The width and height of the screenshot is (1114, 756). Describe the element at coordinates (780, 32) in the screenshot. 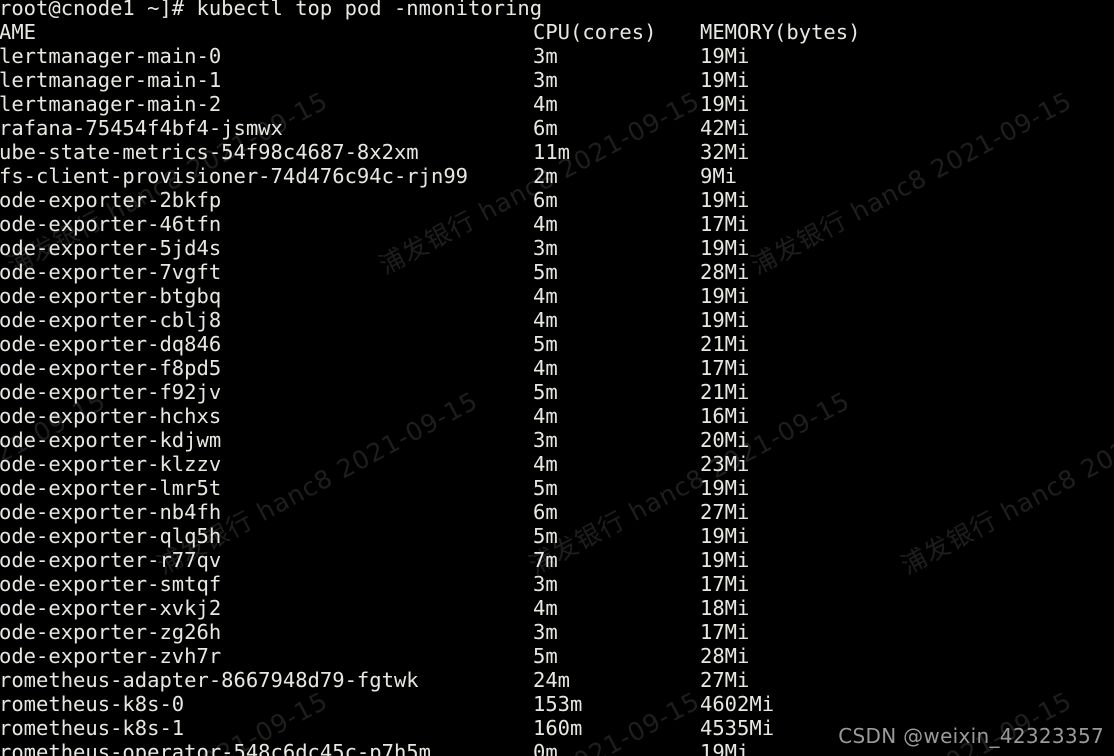

I see `column-header-memory: MEMORY(bytes)` at that location.